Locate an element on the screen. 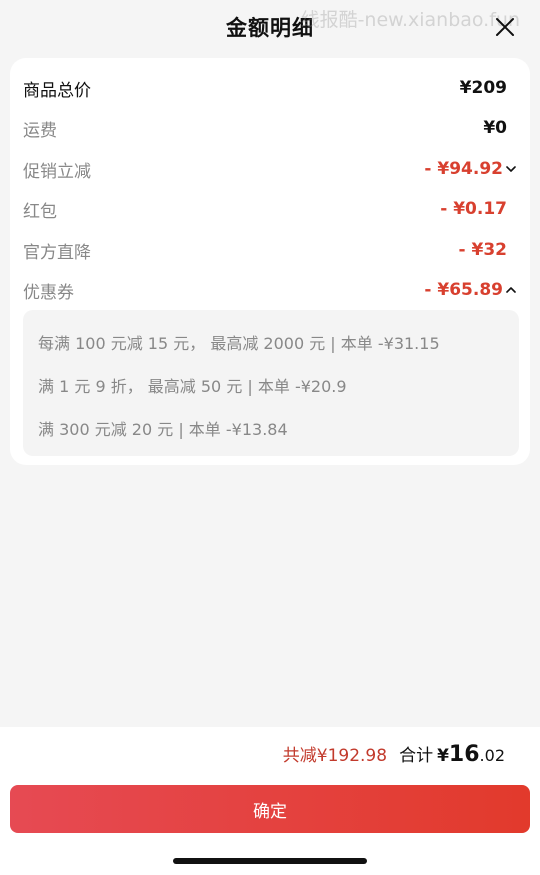 This screenshot has width=540, height=875. row-label: 优惠券 is located at coordinates (48, 292).